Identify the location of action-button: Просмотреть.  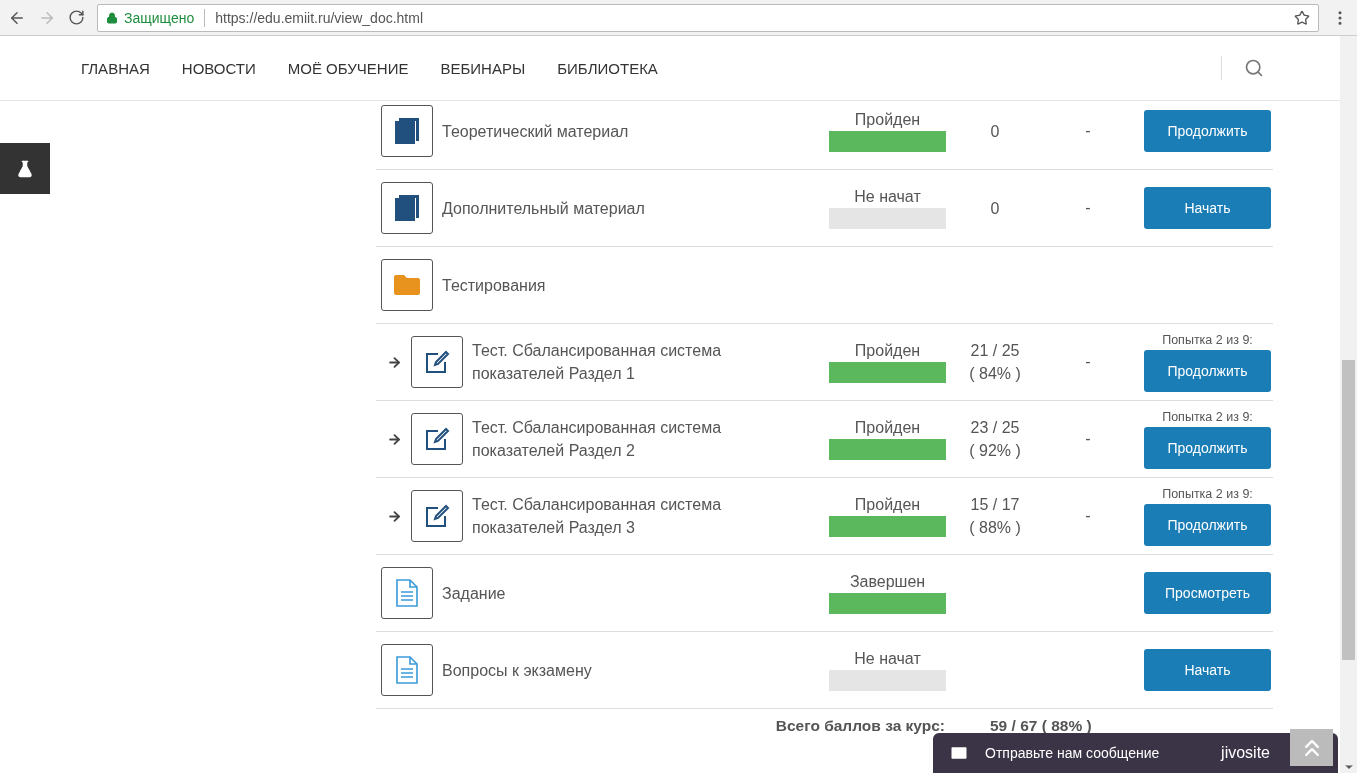
(1207, 593).